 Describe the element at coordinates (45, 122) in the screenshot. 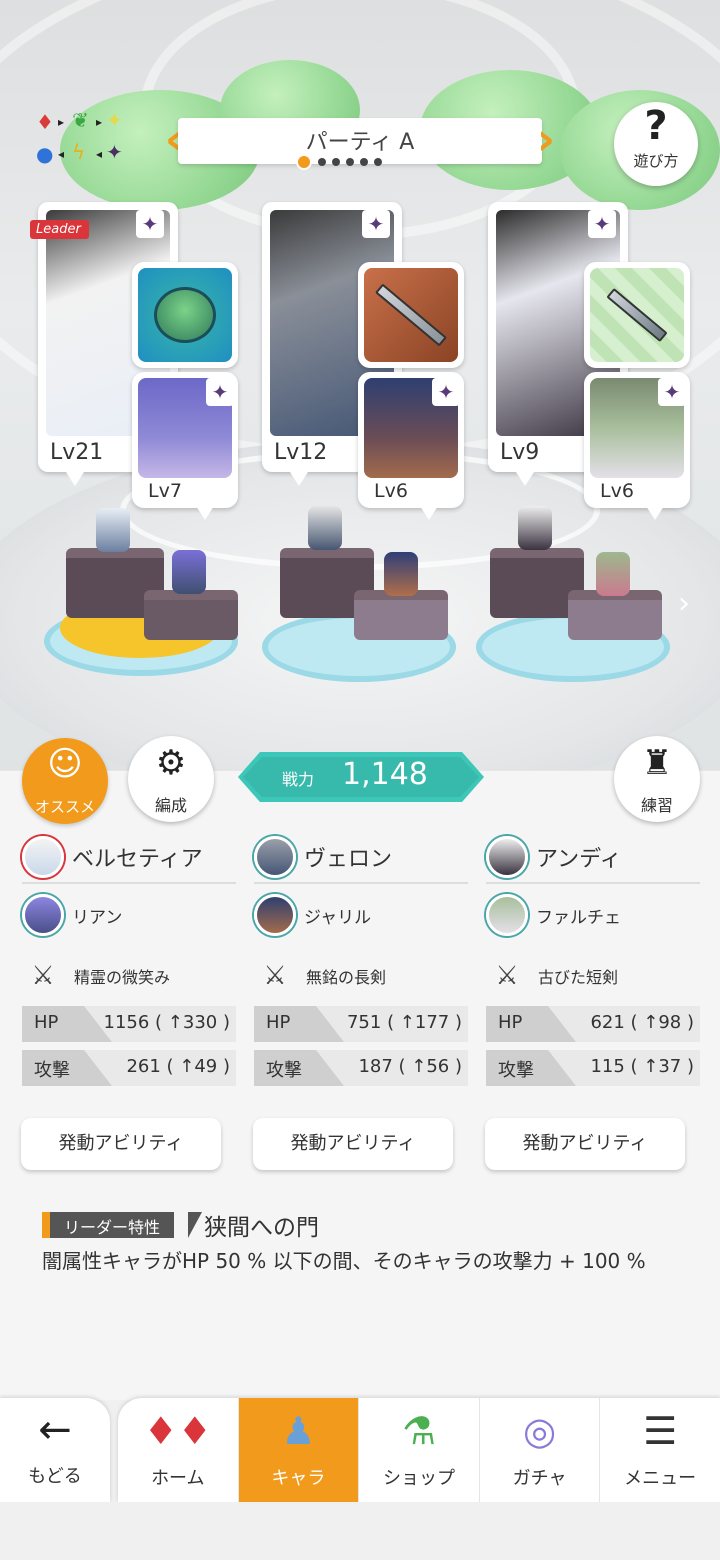

I see `fire-element-icon: ♦` at that location.